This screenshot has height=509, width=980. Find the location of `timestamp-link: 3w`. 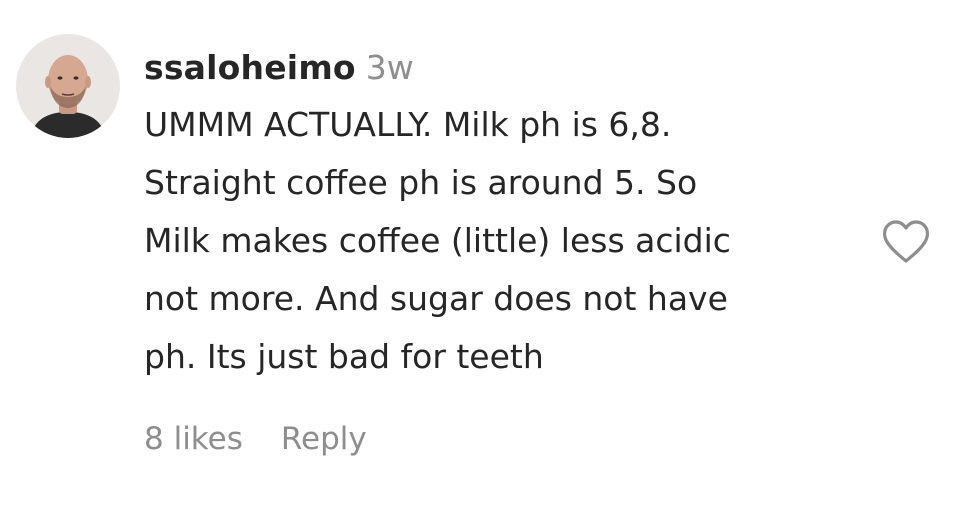

timestamp-link: 3w is located at coordinates (390, 67).